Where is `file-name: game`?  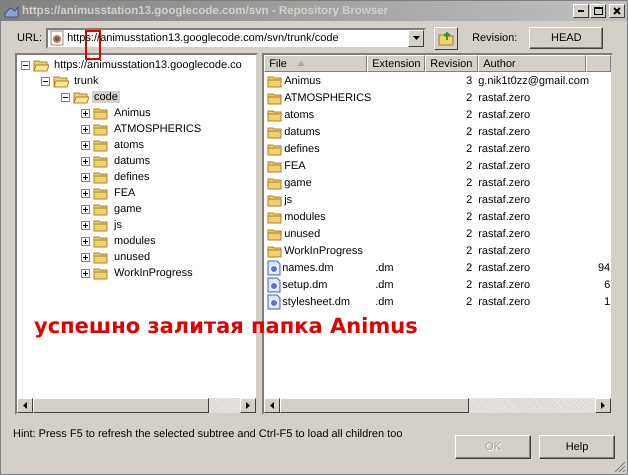
file-name: game is located at coordinates (298, 182).